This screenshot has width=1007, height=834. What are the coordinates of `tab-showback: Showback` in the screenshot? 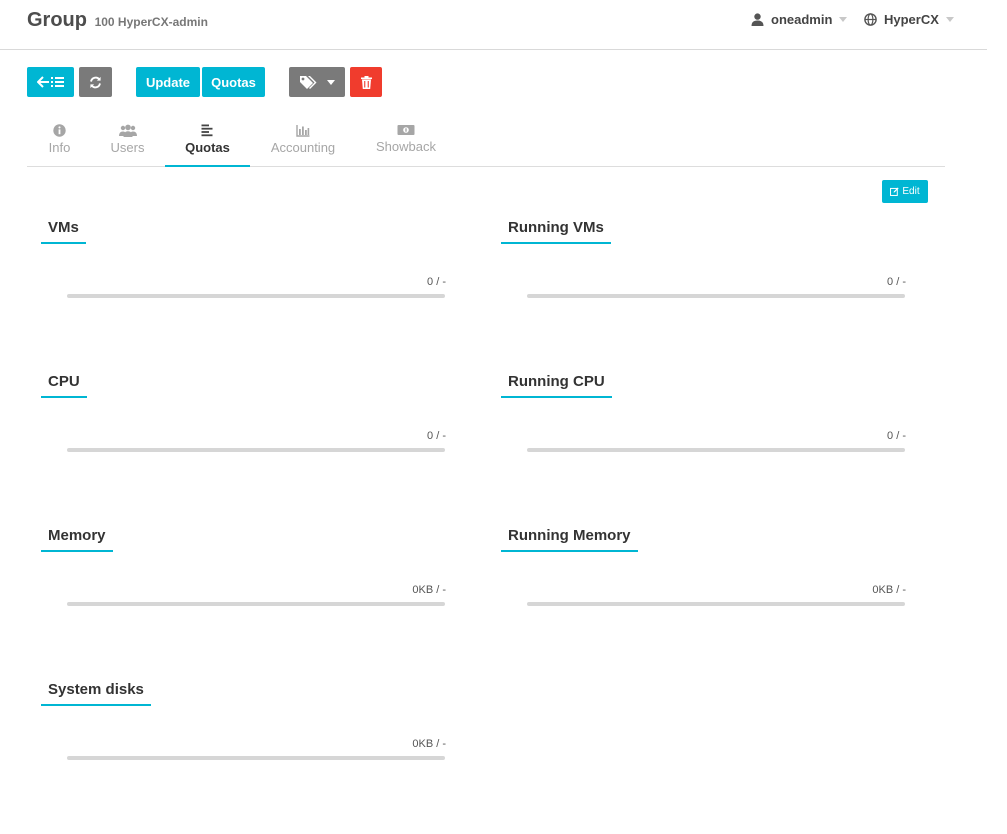 It's located at (406, 143).